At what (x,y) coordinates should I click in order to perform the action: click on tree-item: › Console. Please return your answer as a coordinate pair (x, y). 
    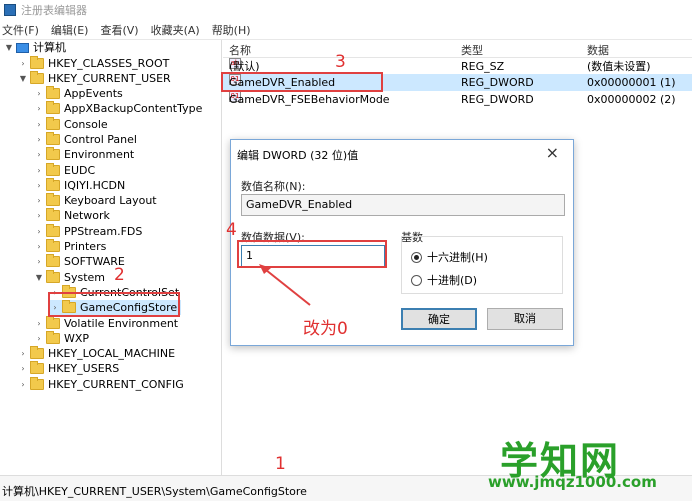
    Looking at the image, I should click on (71, 124).